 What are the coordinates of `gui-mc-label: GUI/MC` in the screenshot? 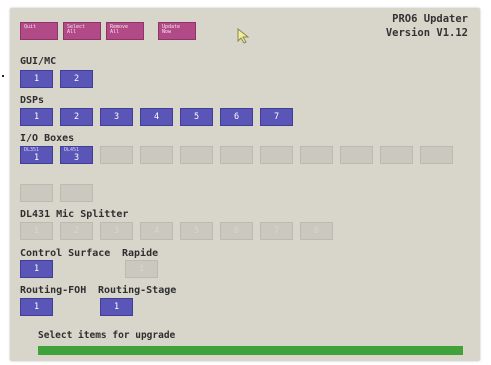 It's located at (38, 61).